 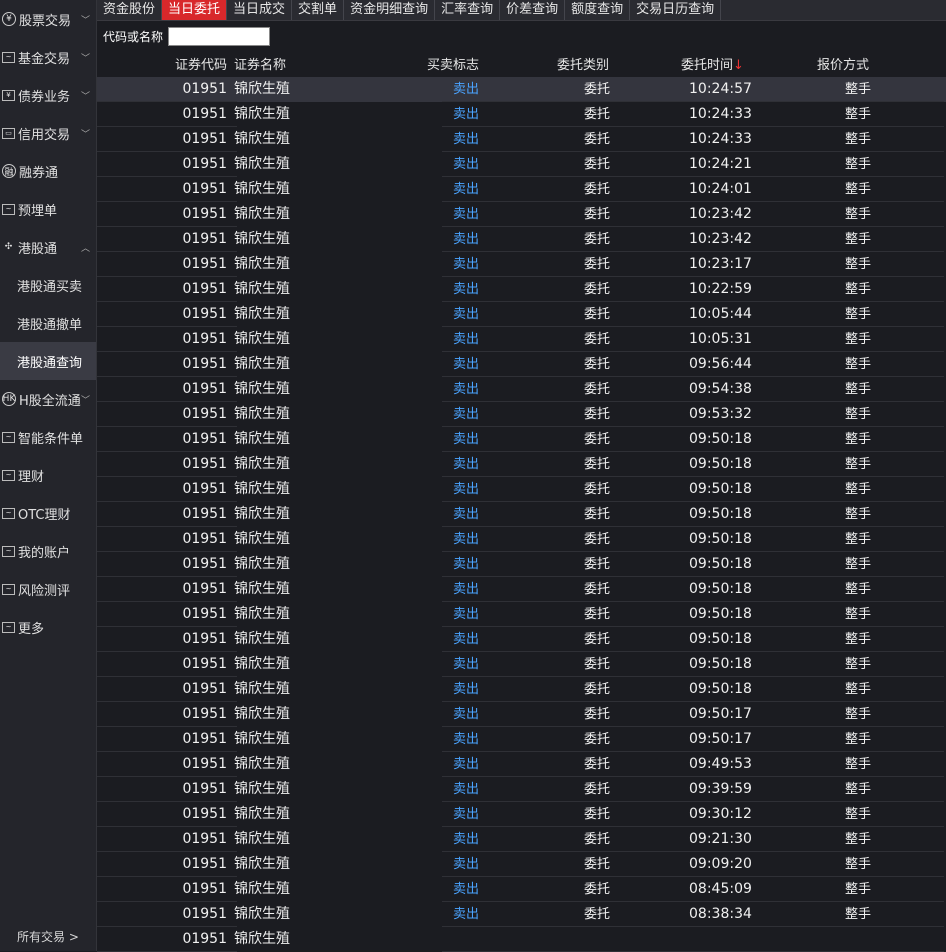 What do you see at coordinates (843, 65) in the screenshot?
I see `header-price: 报价方式` at bounding box center [843, 65].